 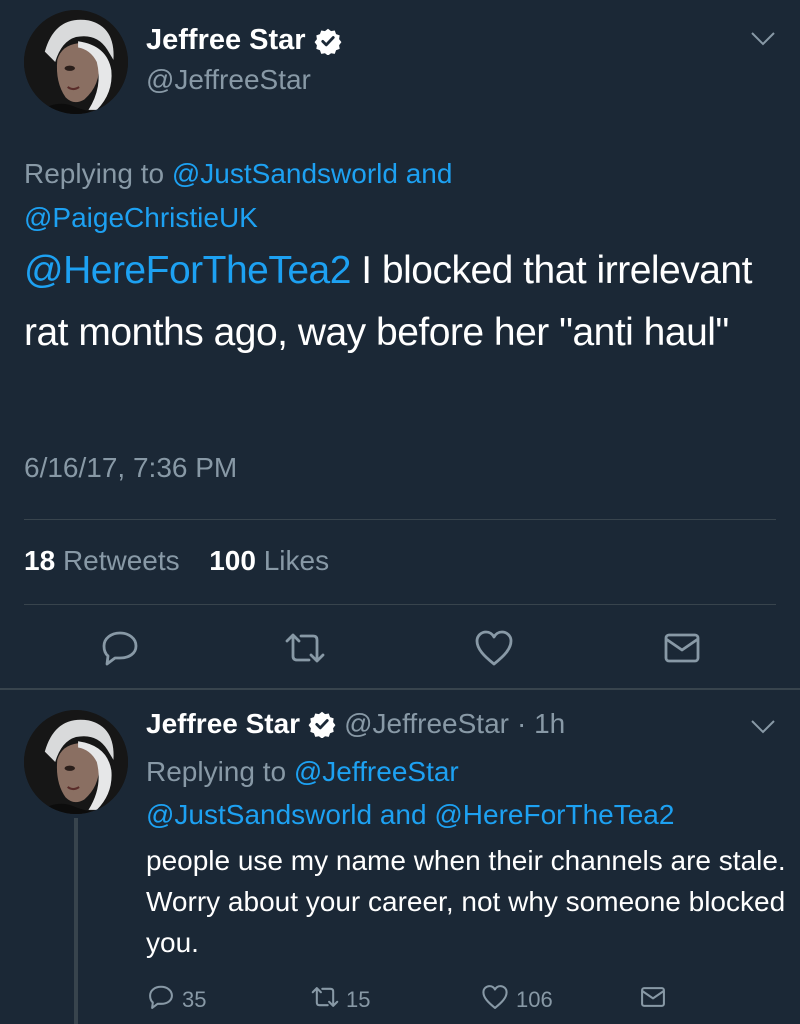 What do you see at coordinates (76, 921) in the screenshot?
I see `thread-line` at bounding box center [76, 921].